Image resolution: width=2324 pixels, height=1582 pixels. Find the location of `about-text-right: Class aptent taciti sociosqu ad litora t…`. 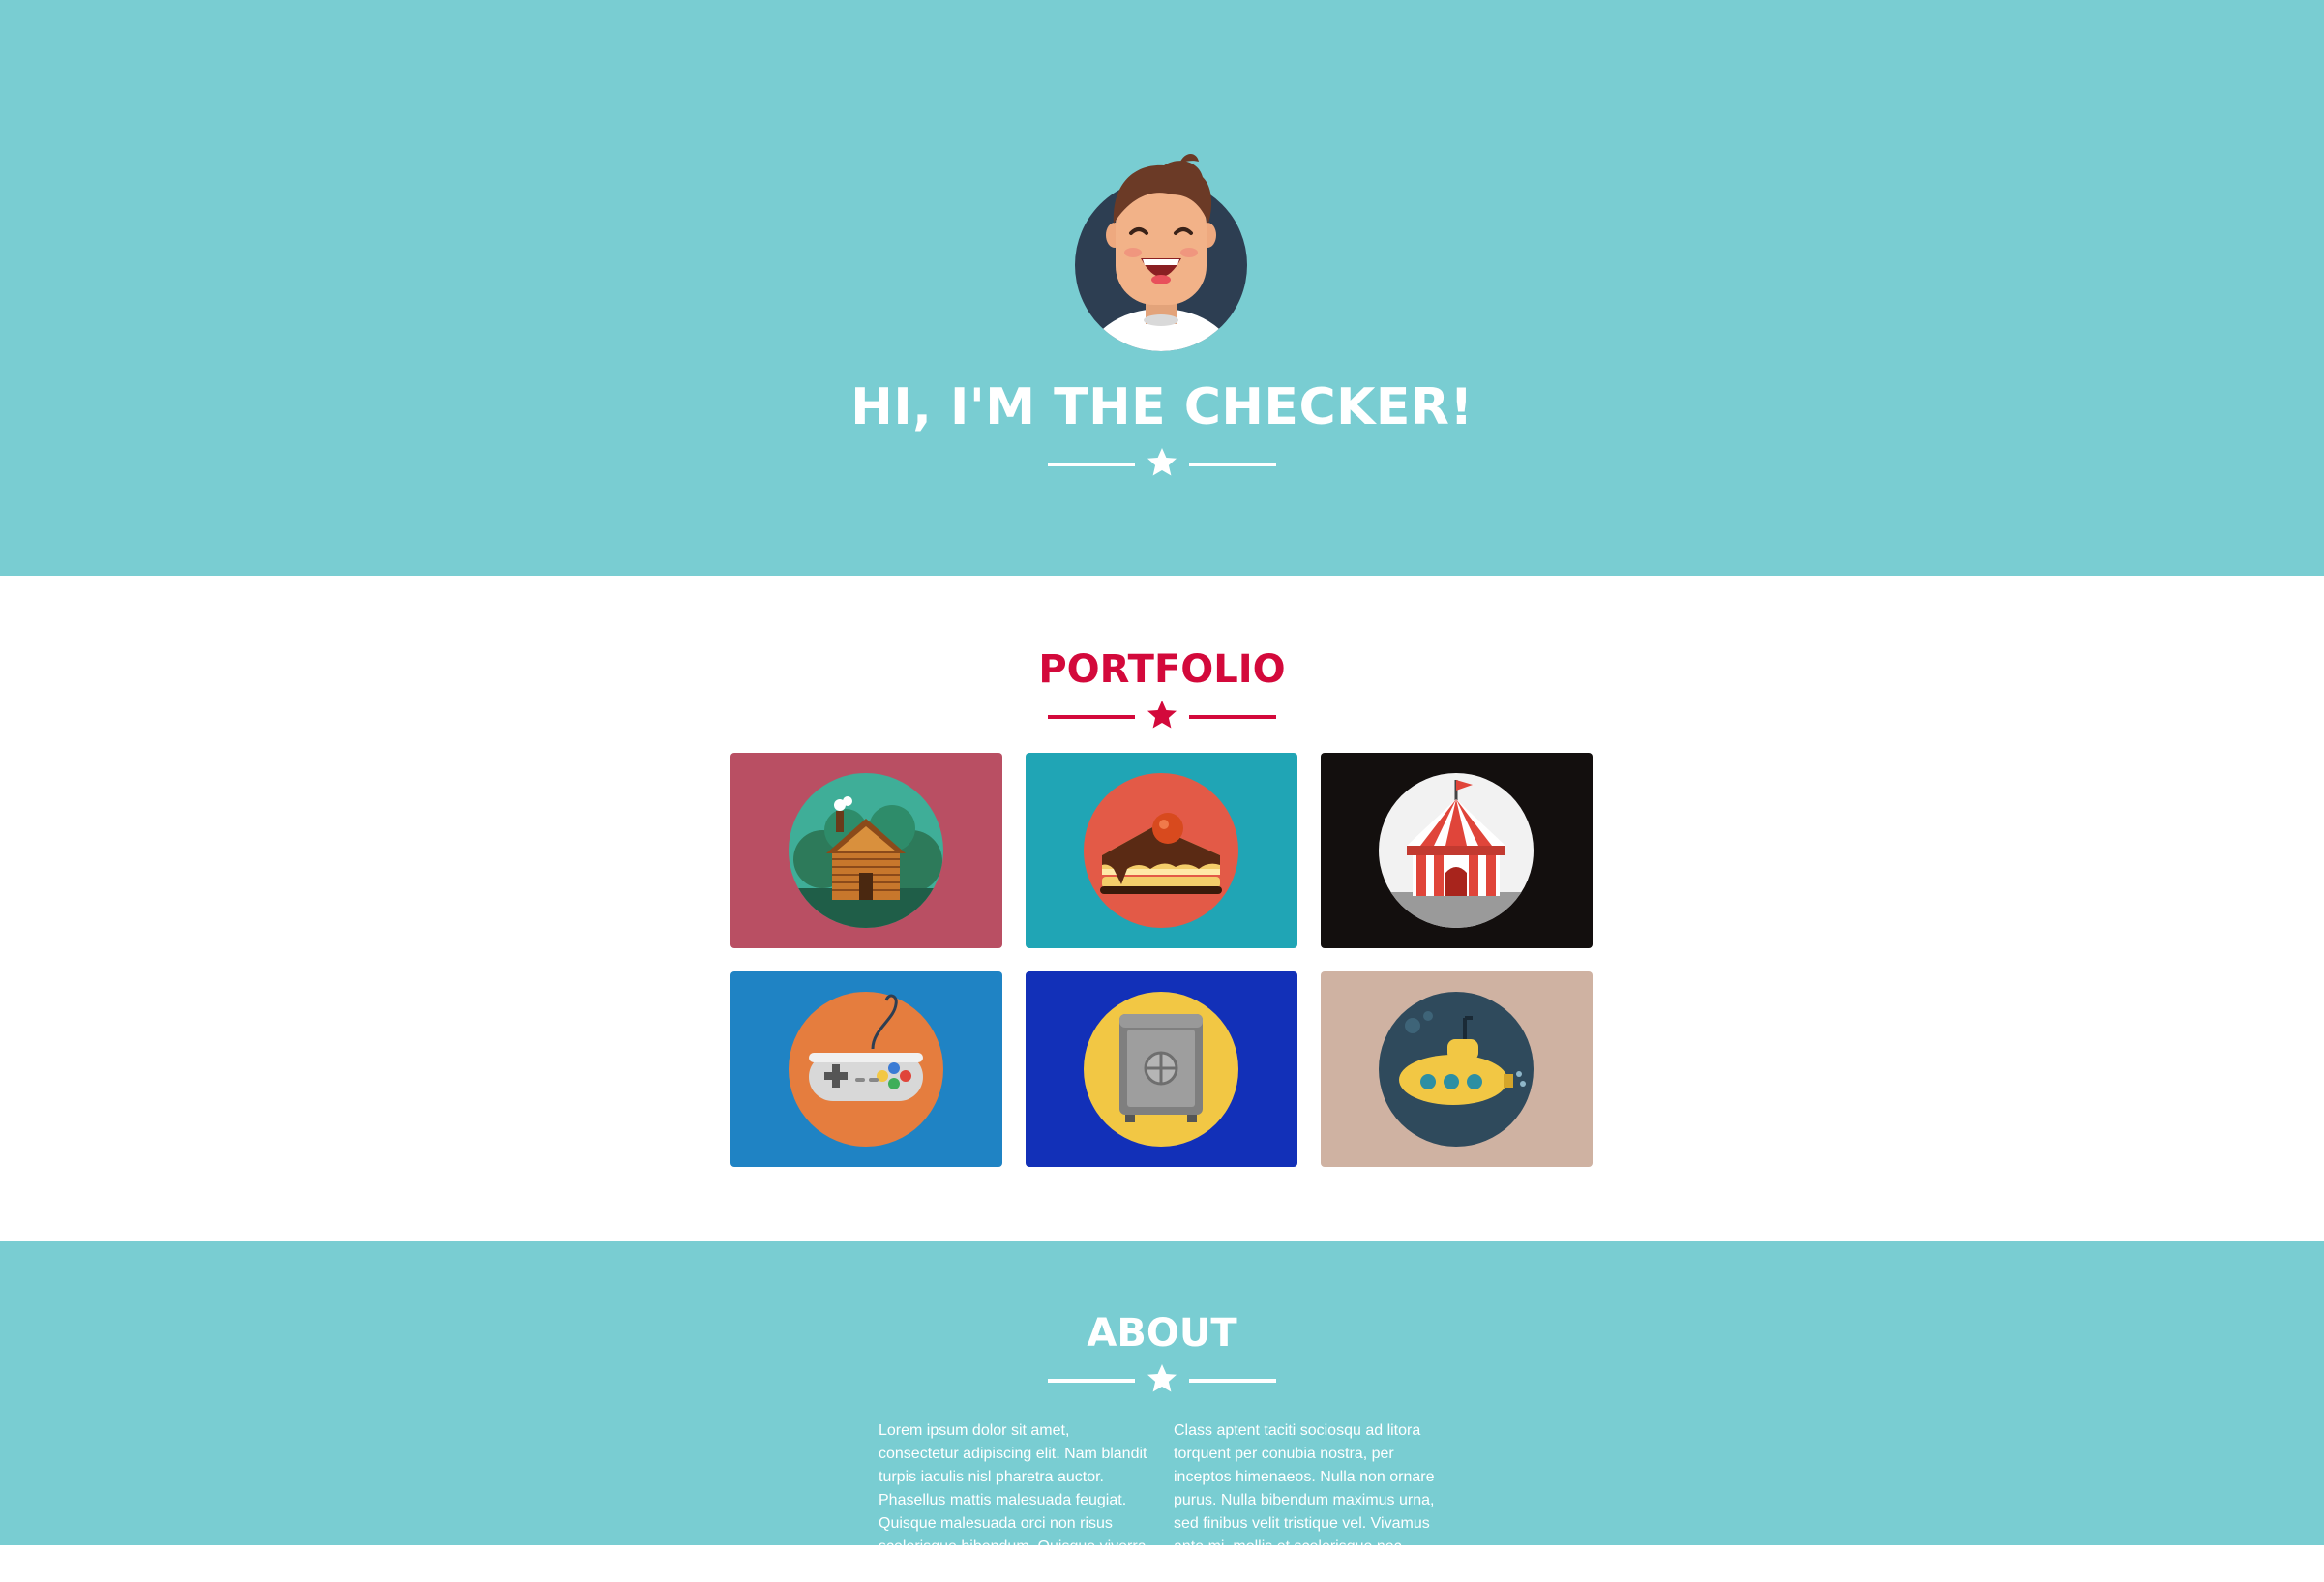

about-text-right: Class aptent taciti sociosqu ad litora t… is located at coordinates (1304, 1488).